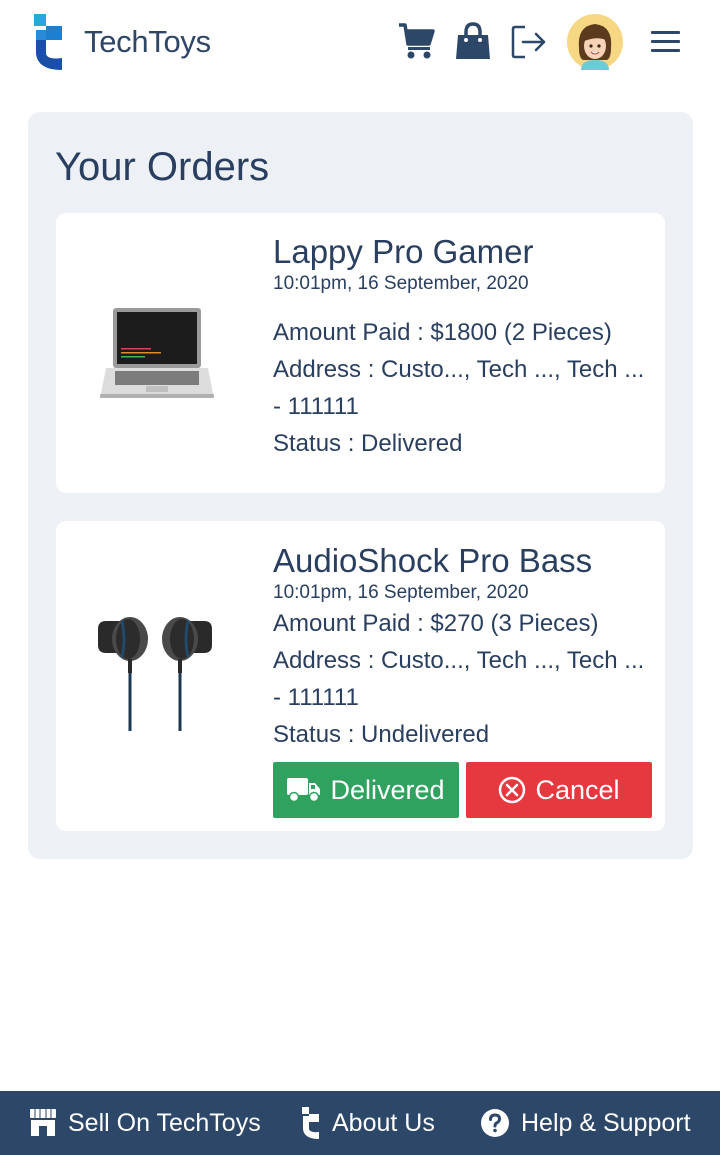 Image resolution: width=720 pixels, height=1155 pixels. Describe the element at coordinates (577, 789) in the screenshot. I see `cancel-order-label: Cancel` at that location.